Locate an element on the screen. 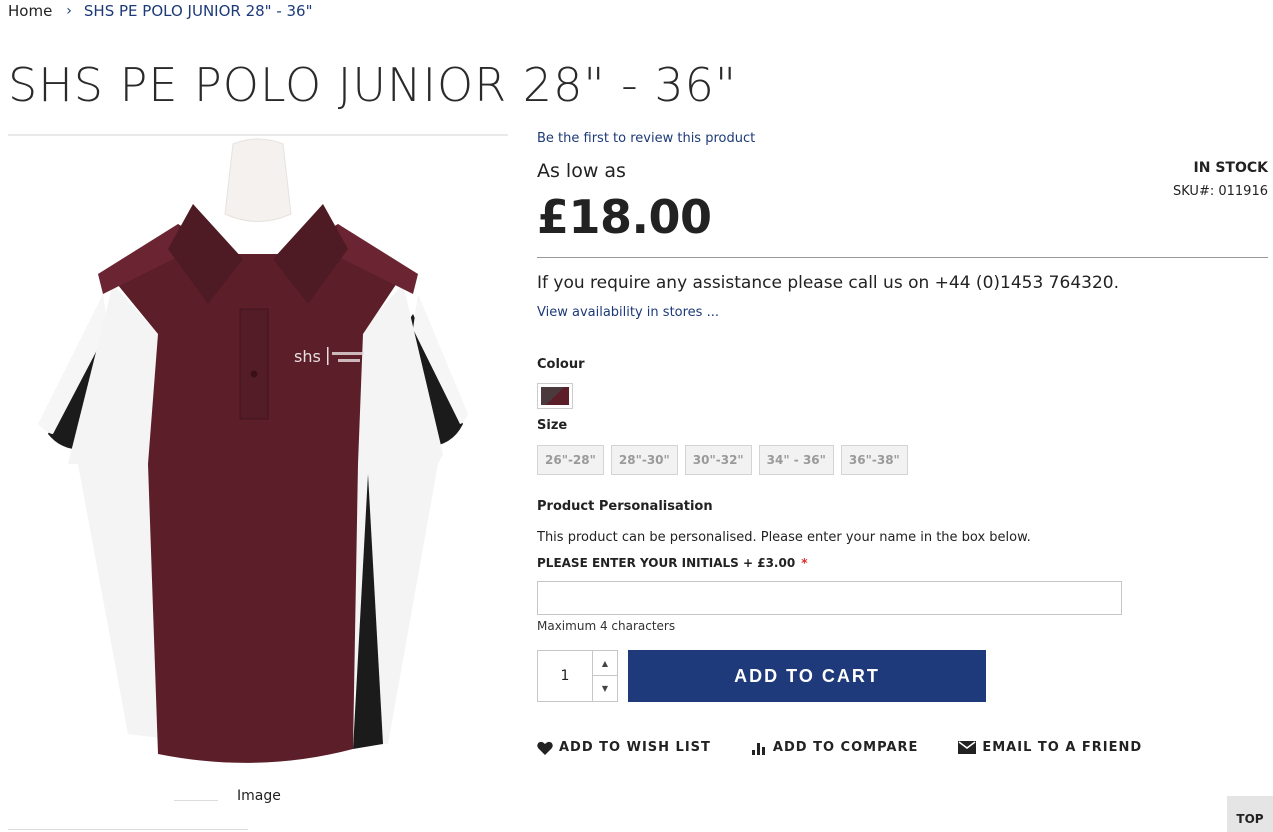 This screenshot has height=832, width=1273. add-to-wishlist-link: ADD TO WISH LIST is located at coordinates (624, 747).